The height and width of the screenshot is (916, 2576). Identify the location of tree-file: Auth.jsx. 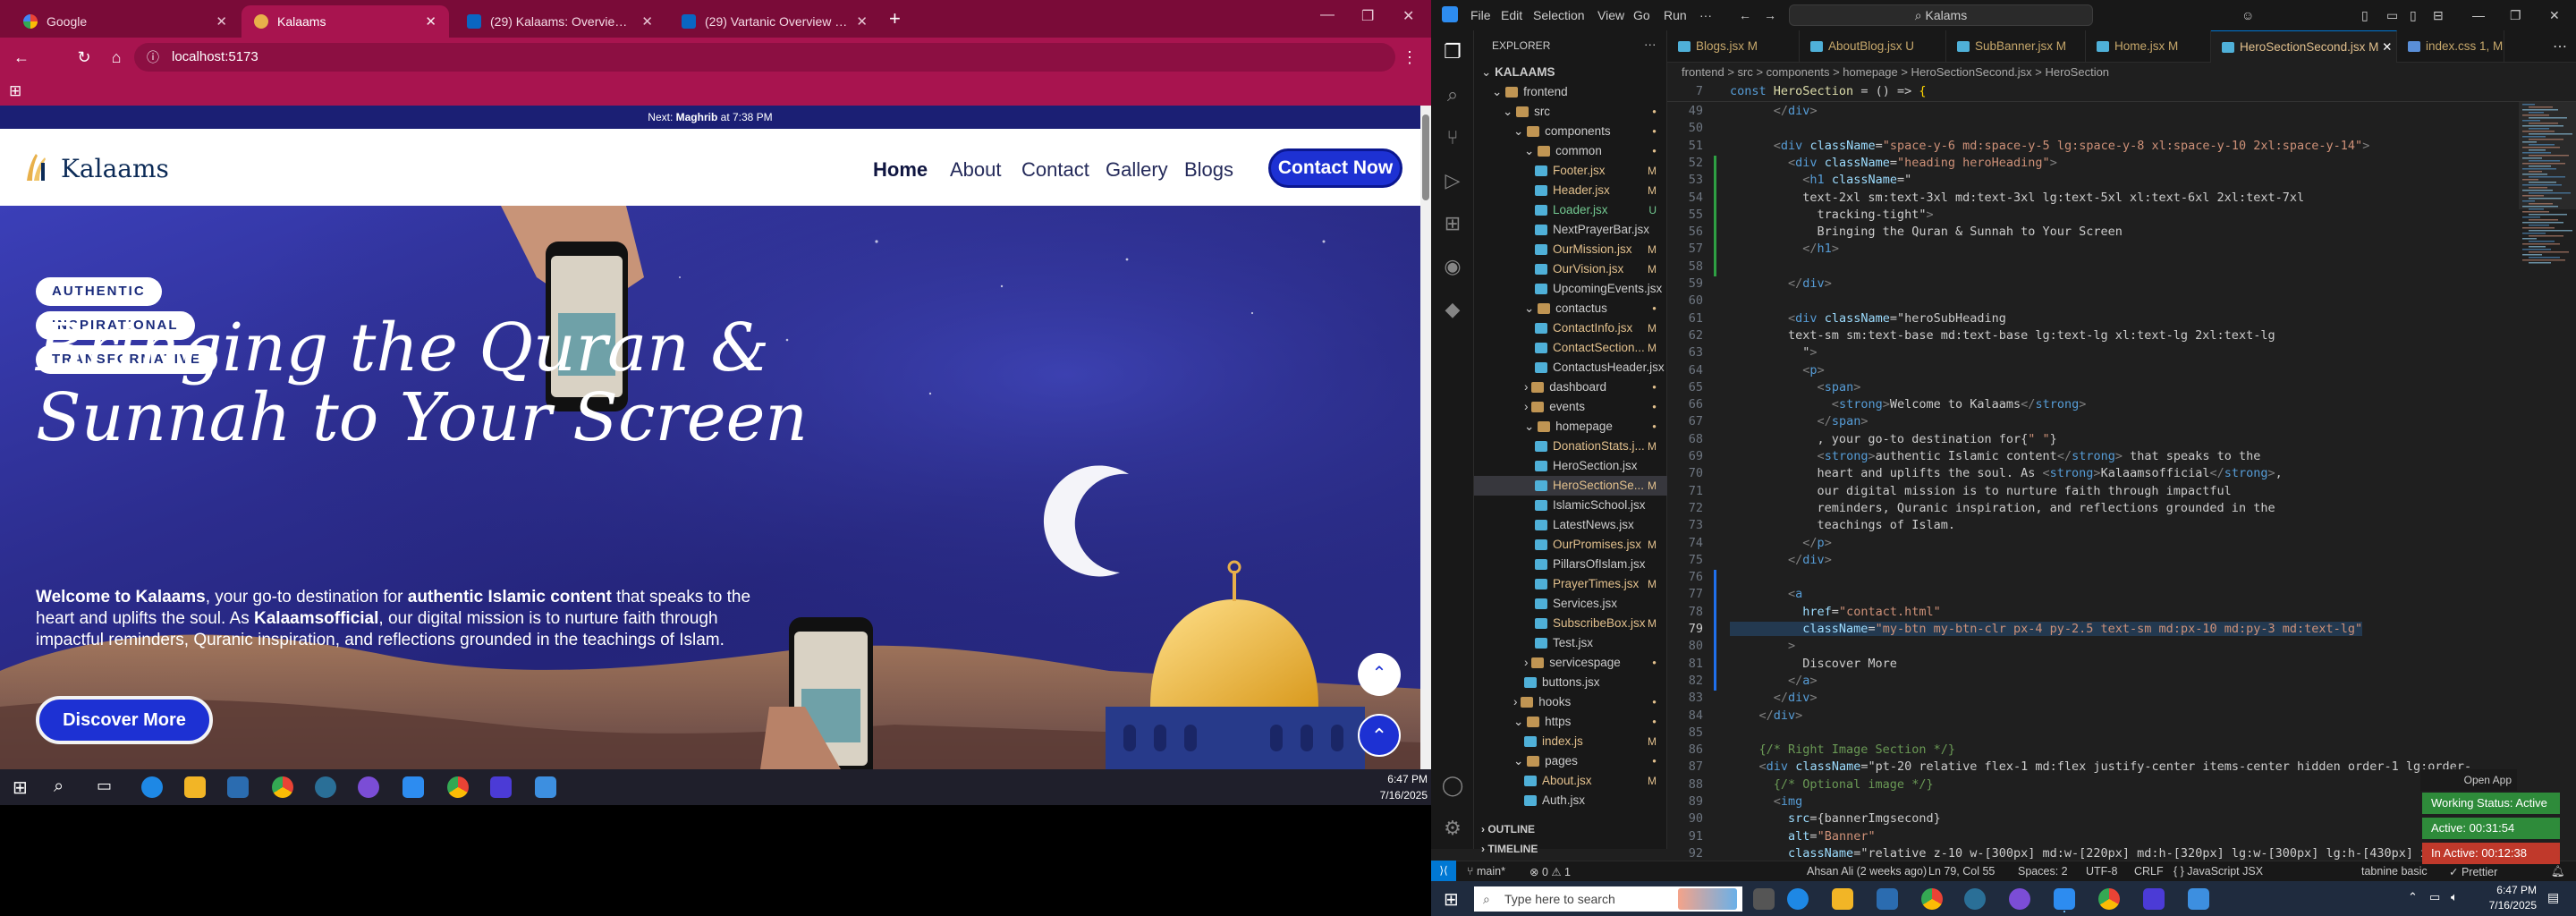
(1570, 800).